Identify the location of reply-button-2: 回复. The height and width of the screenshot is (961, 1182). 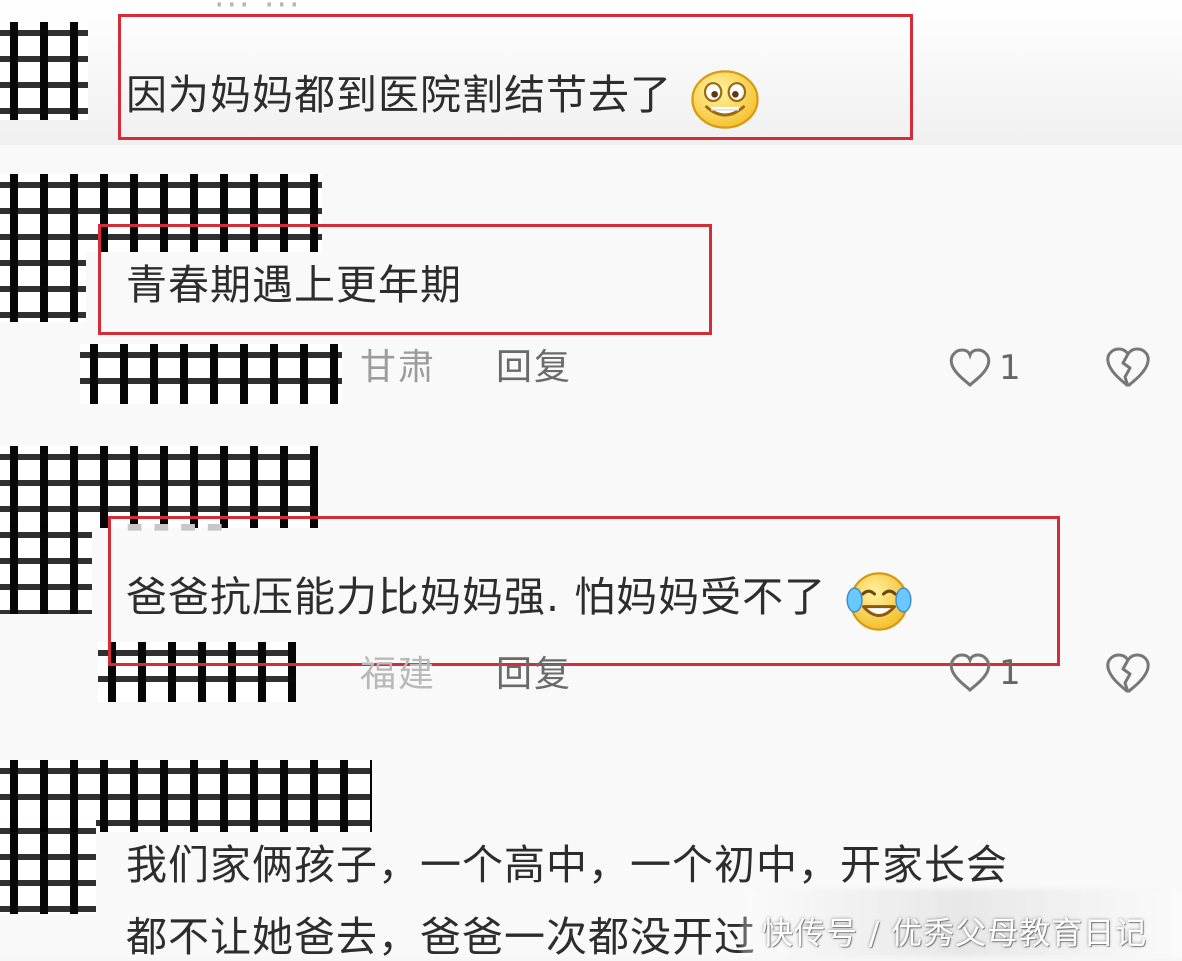
(534, 675).